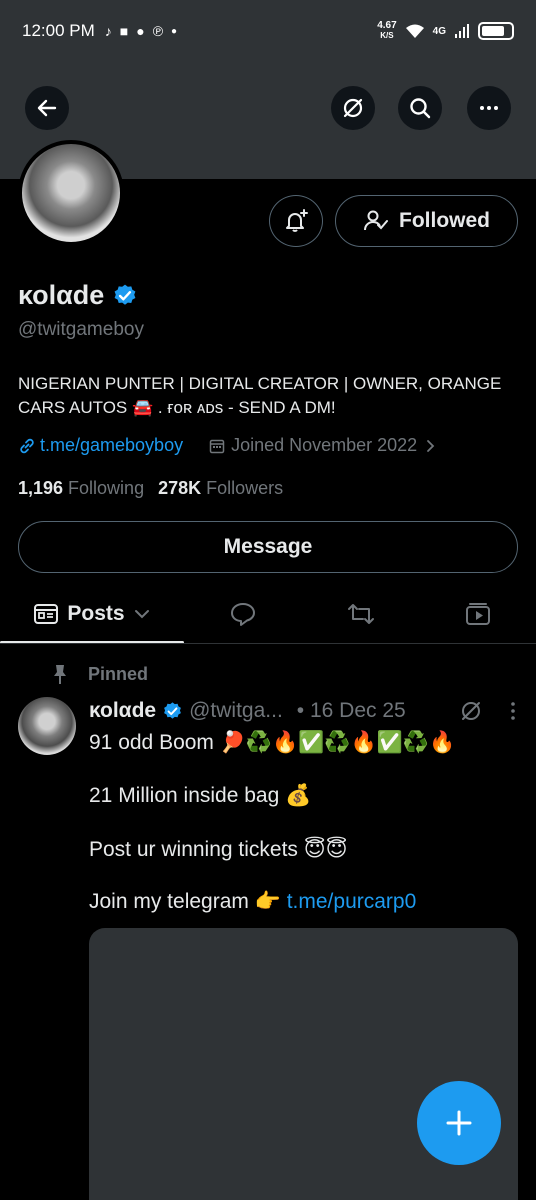 The image size is (536, 1200). I want to click on search-icon, so click(420, 108).